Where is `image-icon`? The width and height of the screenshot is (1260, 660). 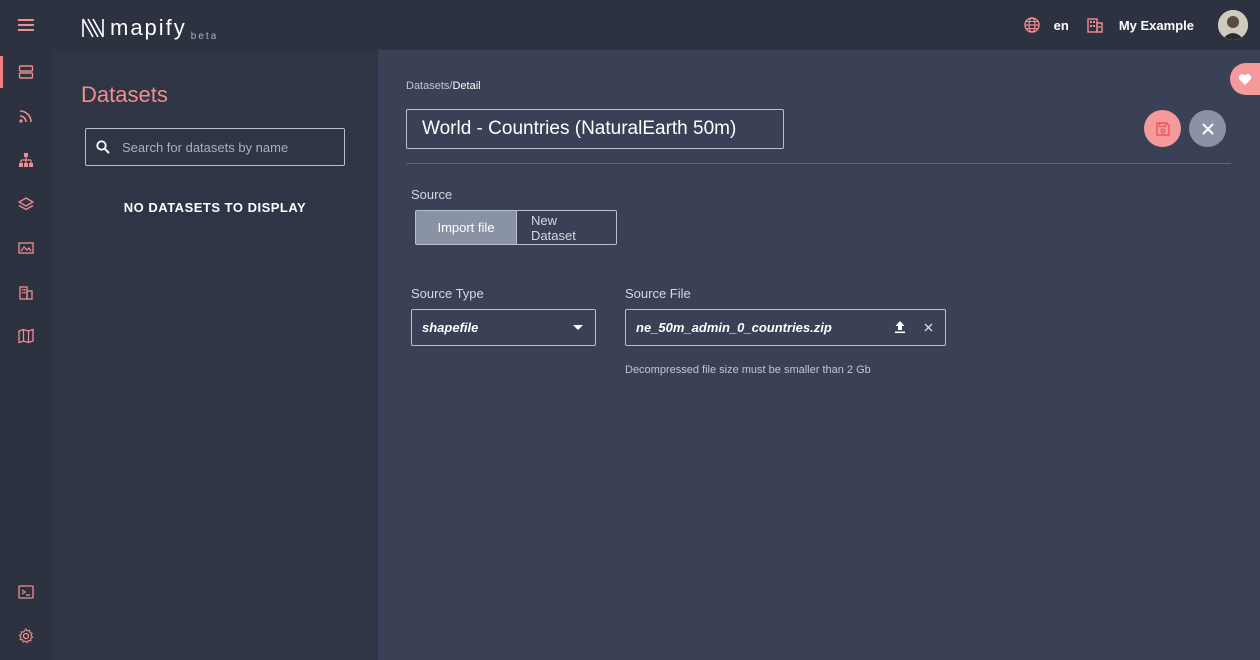 image-icon is located at coordinates (26, 248).